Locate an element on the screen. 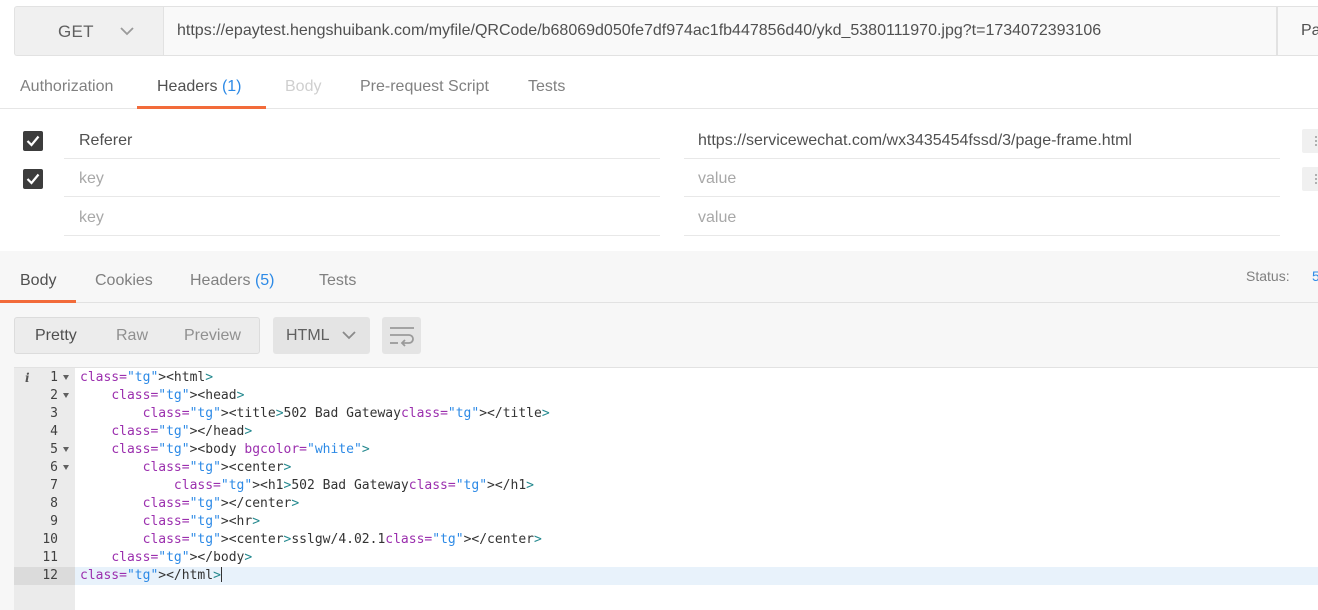  tab-headers: Headers (1) is located at coordinates (199, 85).